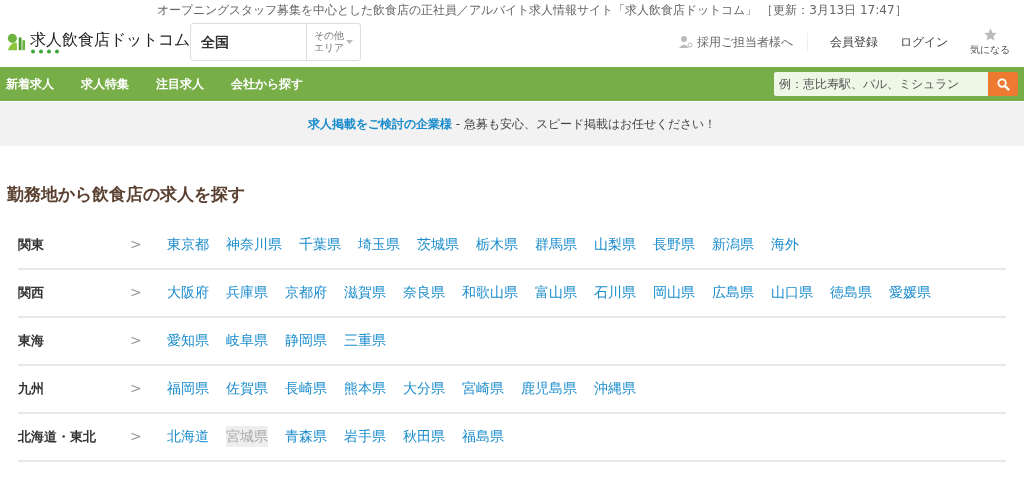 This screenshot has height=491, width=1024. Describe the element at coordinates (267, 84) in the screenshot. I see `nav-link: 会社から探す` at that location.